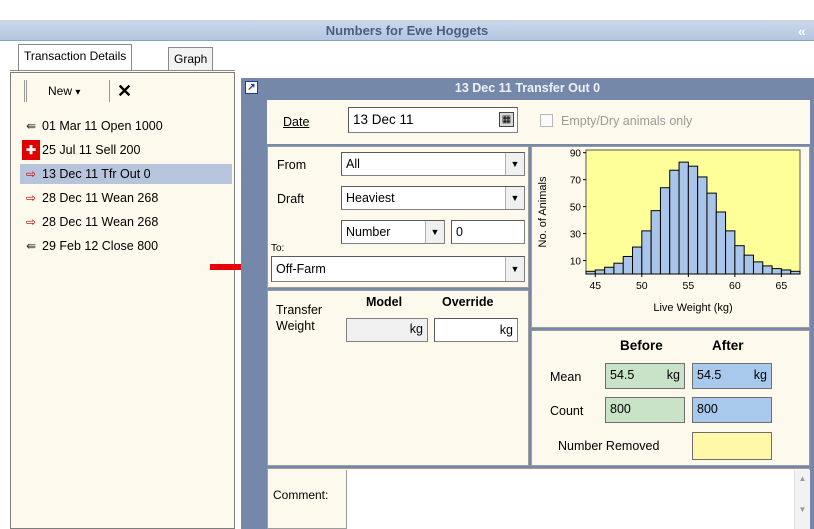  Describe the element at coordinates (109, 91) in the screenshot. I see `toolbar-divider` at that location.